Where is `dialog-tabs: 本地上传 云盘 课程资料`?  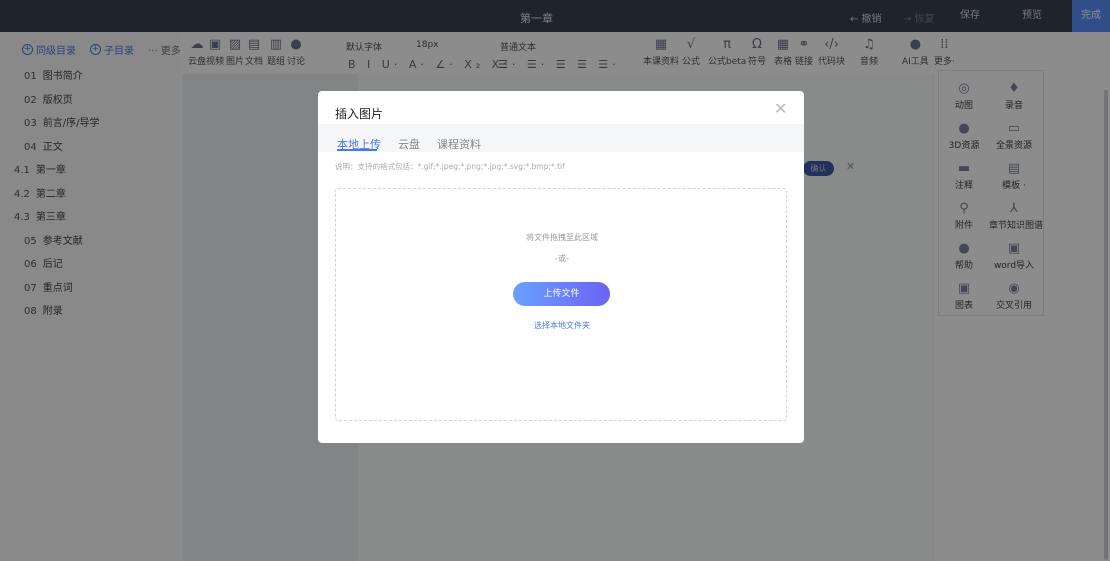 dialog-tabs: 本地上传 云盘 课程资料 is located at coordinates (561, 138).